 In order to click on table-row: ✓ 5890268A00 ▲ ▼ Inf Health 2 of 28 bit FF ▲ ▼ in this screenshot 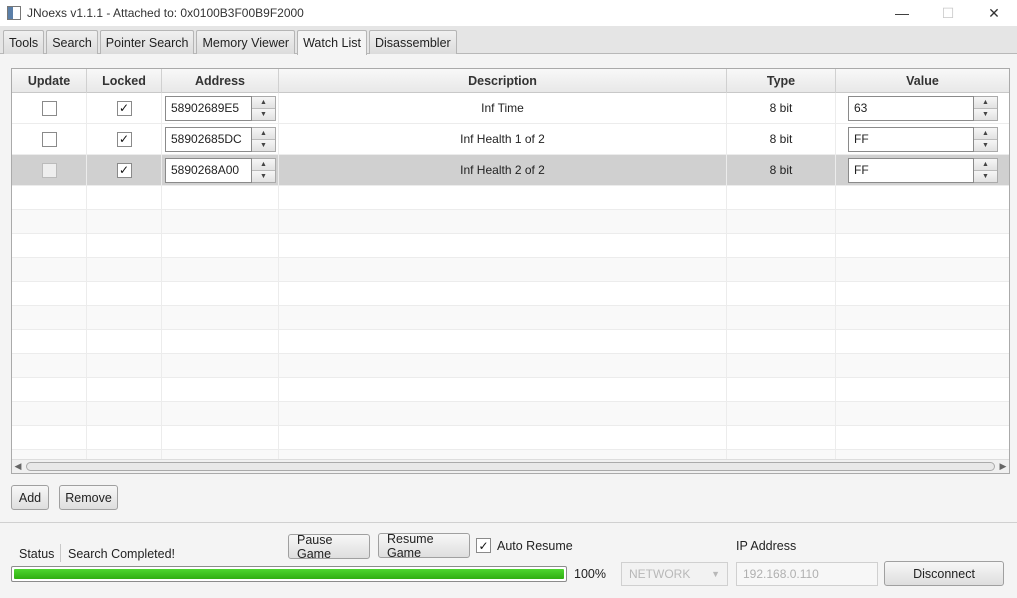, I will do `click(510, 170)`.